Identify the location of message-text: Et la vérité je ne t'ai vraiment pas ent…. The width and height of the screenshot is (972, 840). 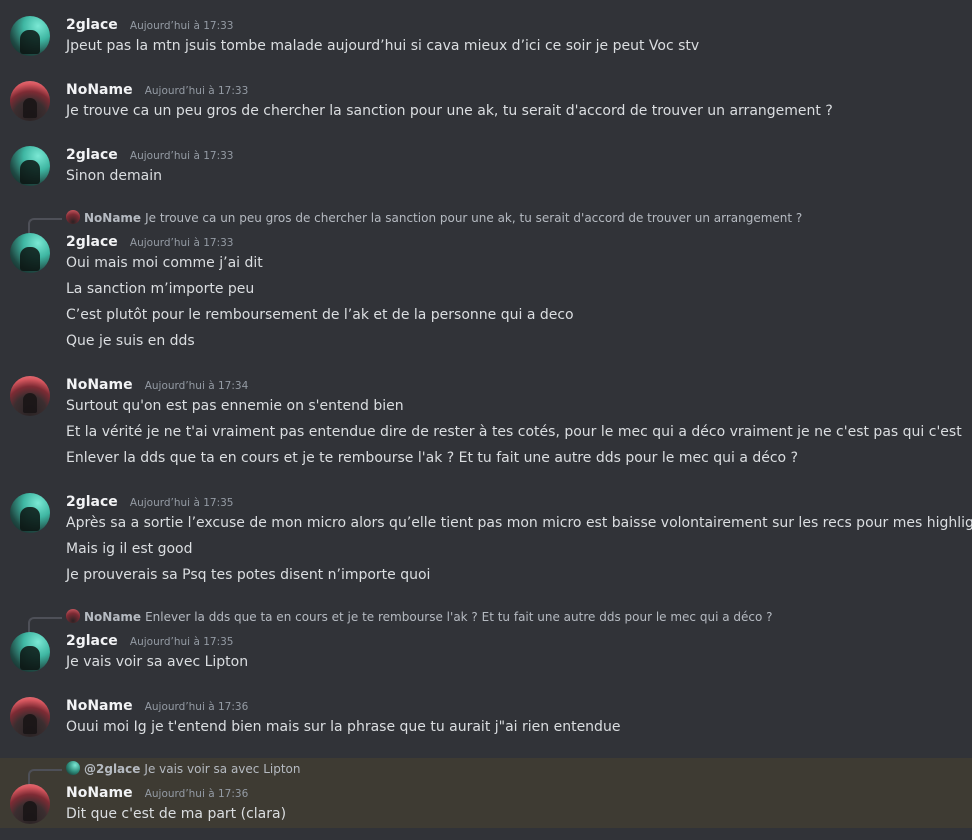
(514, 432).